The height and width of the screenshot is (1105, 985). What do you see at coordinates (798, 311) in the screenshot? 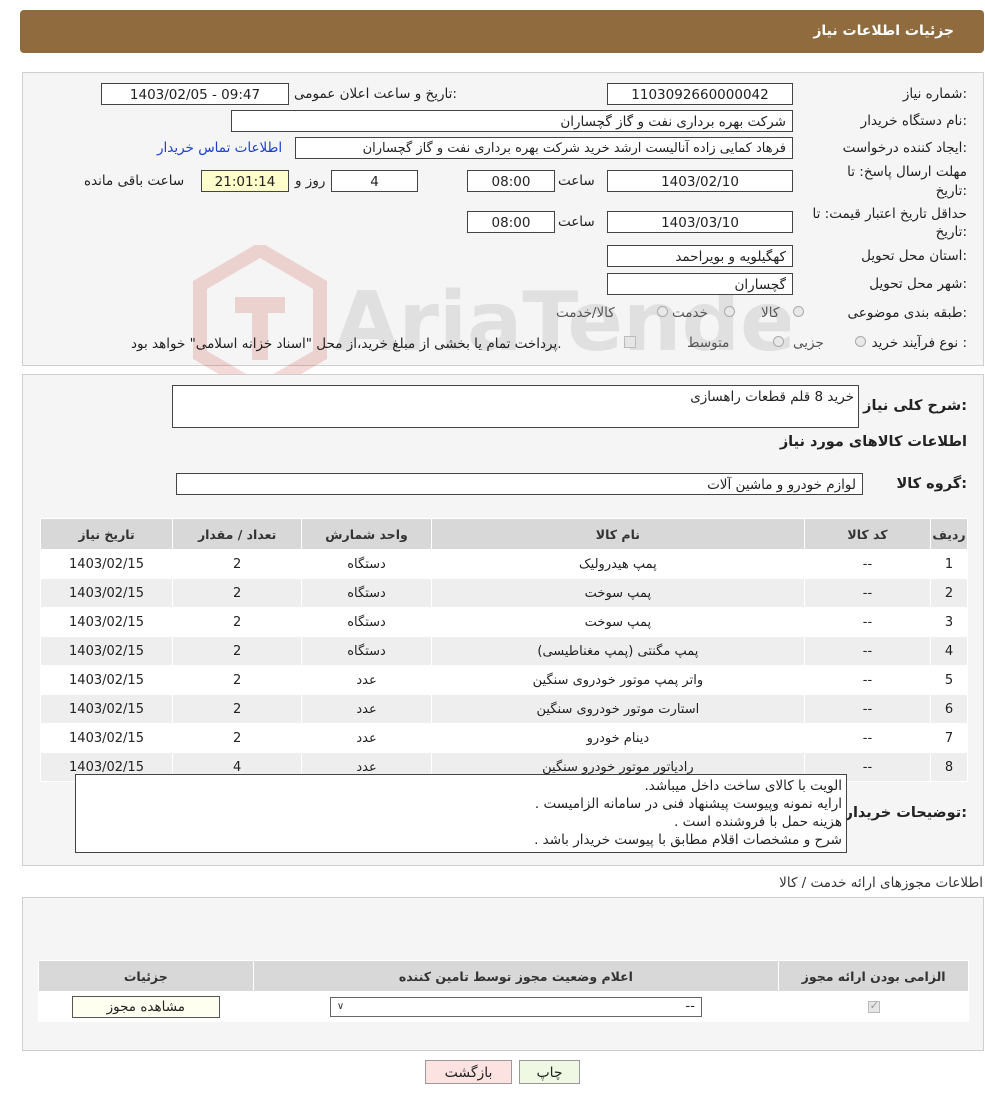
I see `category-goods-radio` at bounding box center [798, 311].